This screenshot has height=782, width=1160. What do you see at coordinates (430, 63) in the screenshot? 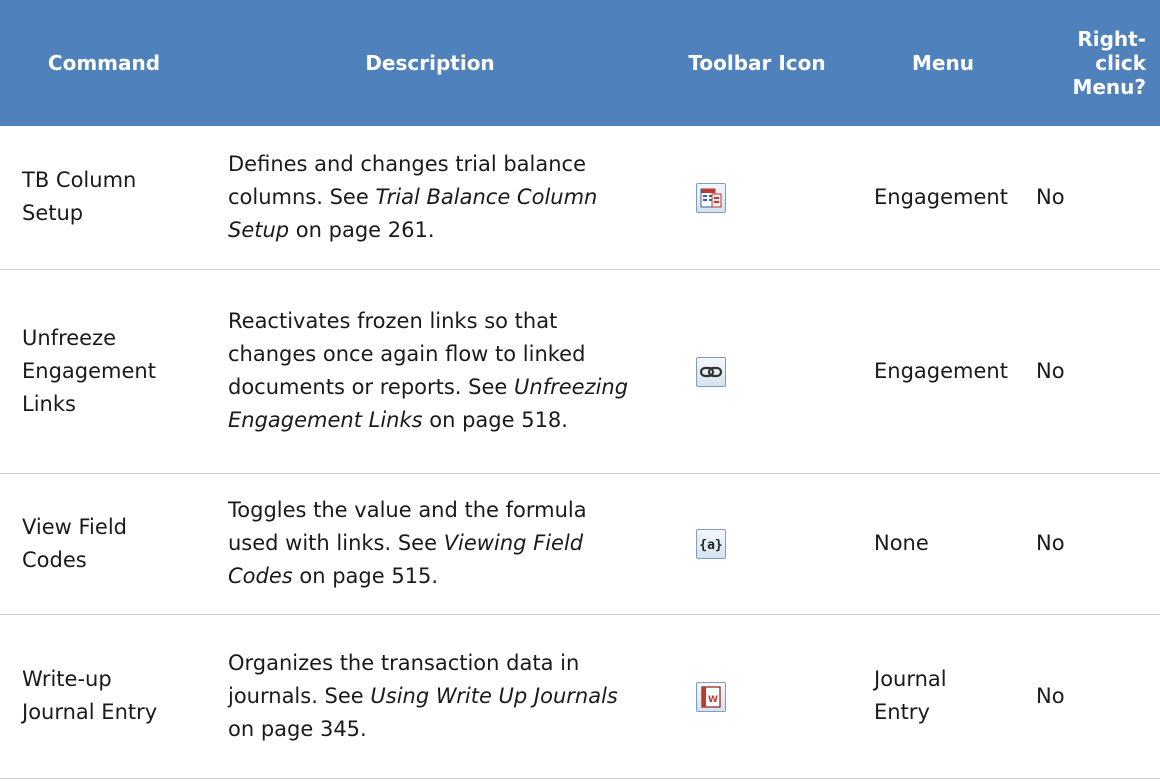
I see `header-description: Description` at bounding box center [430, 63].